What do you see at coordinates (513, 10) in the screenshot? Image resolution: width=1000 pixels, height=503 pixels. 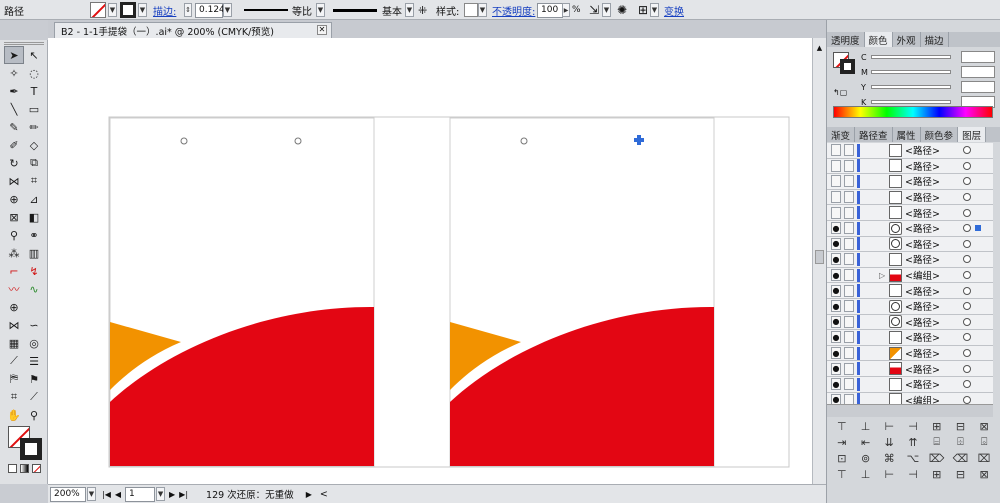 I see `opacity-label-link: 不透明度:` at bounding box center [513, 10].